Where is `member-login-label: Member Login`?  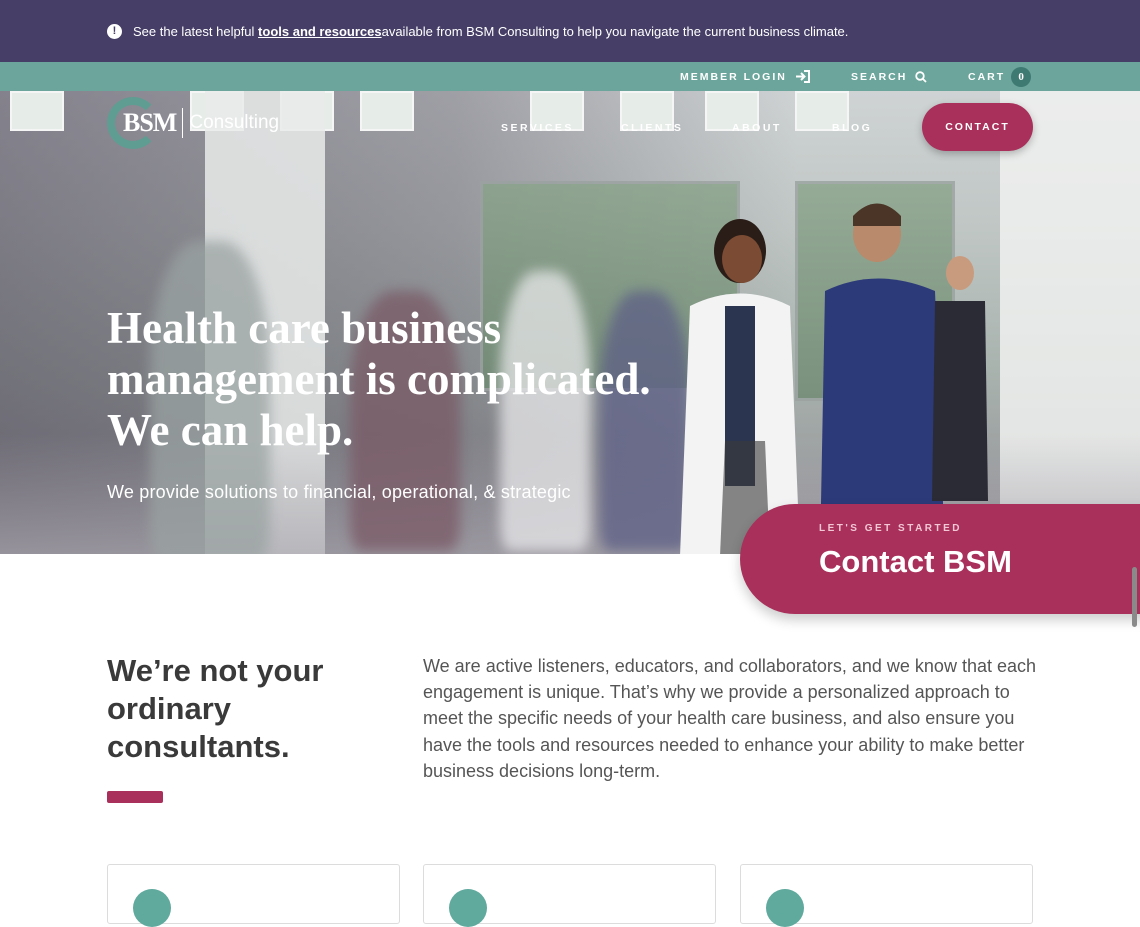
member-login-label: Member Login is located at coordinates (733, 76).